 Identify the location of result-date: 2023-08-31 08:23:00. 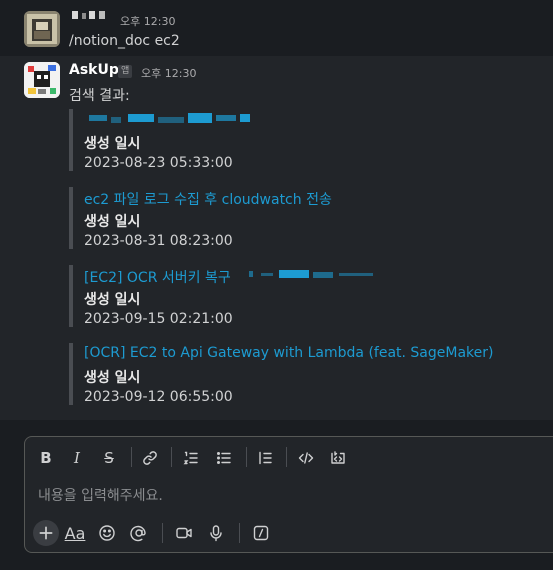
(158, 241).